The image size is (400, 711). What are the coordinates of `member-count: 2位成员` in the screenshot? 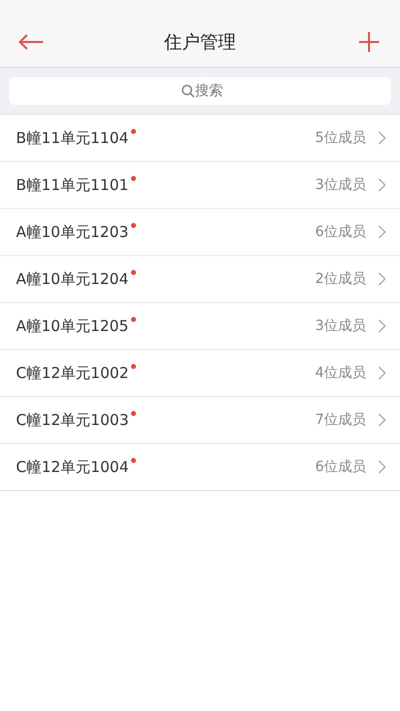 It's located at (340, 279).